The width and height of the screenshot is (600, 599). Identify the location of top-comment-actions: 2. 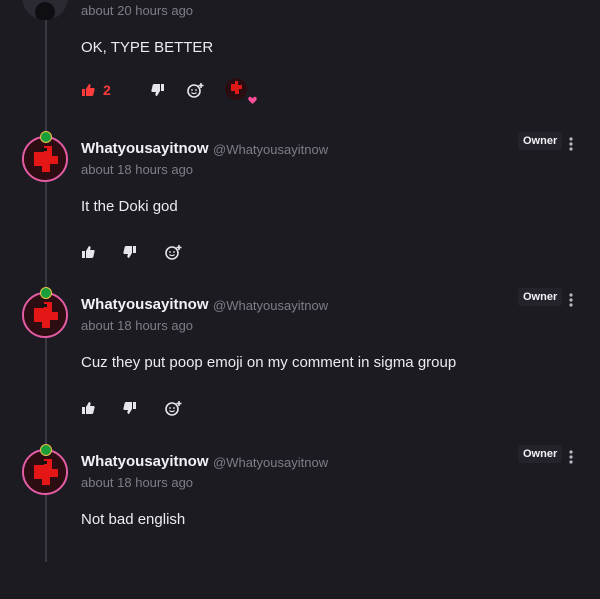
(169, 91).